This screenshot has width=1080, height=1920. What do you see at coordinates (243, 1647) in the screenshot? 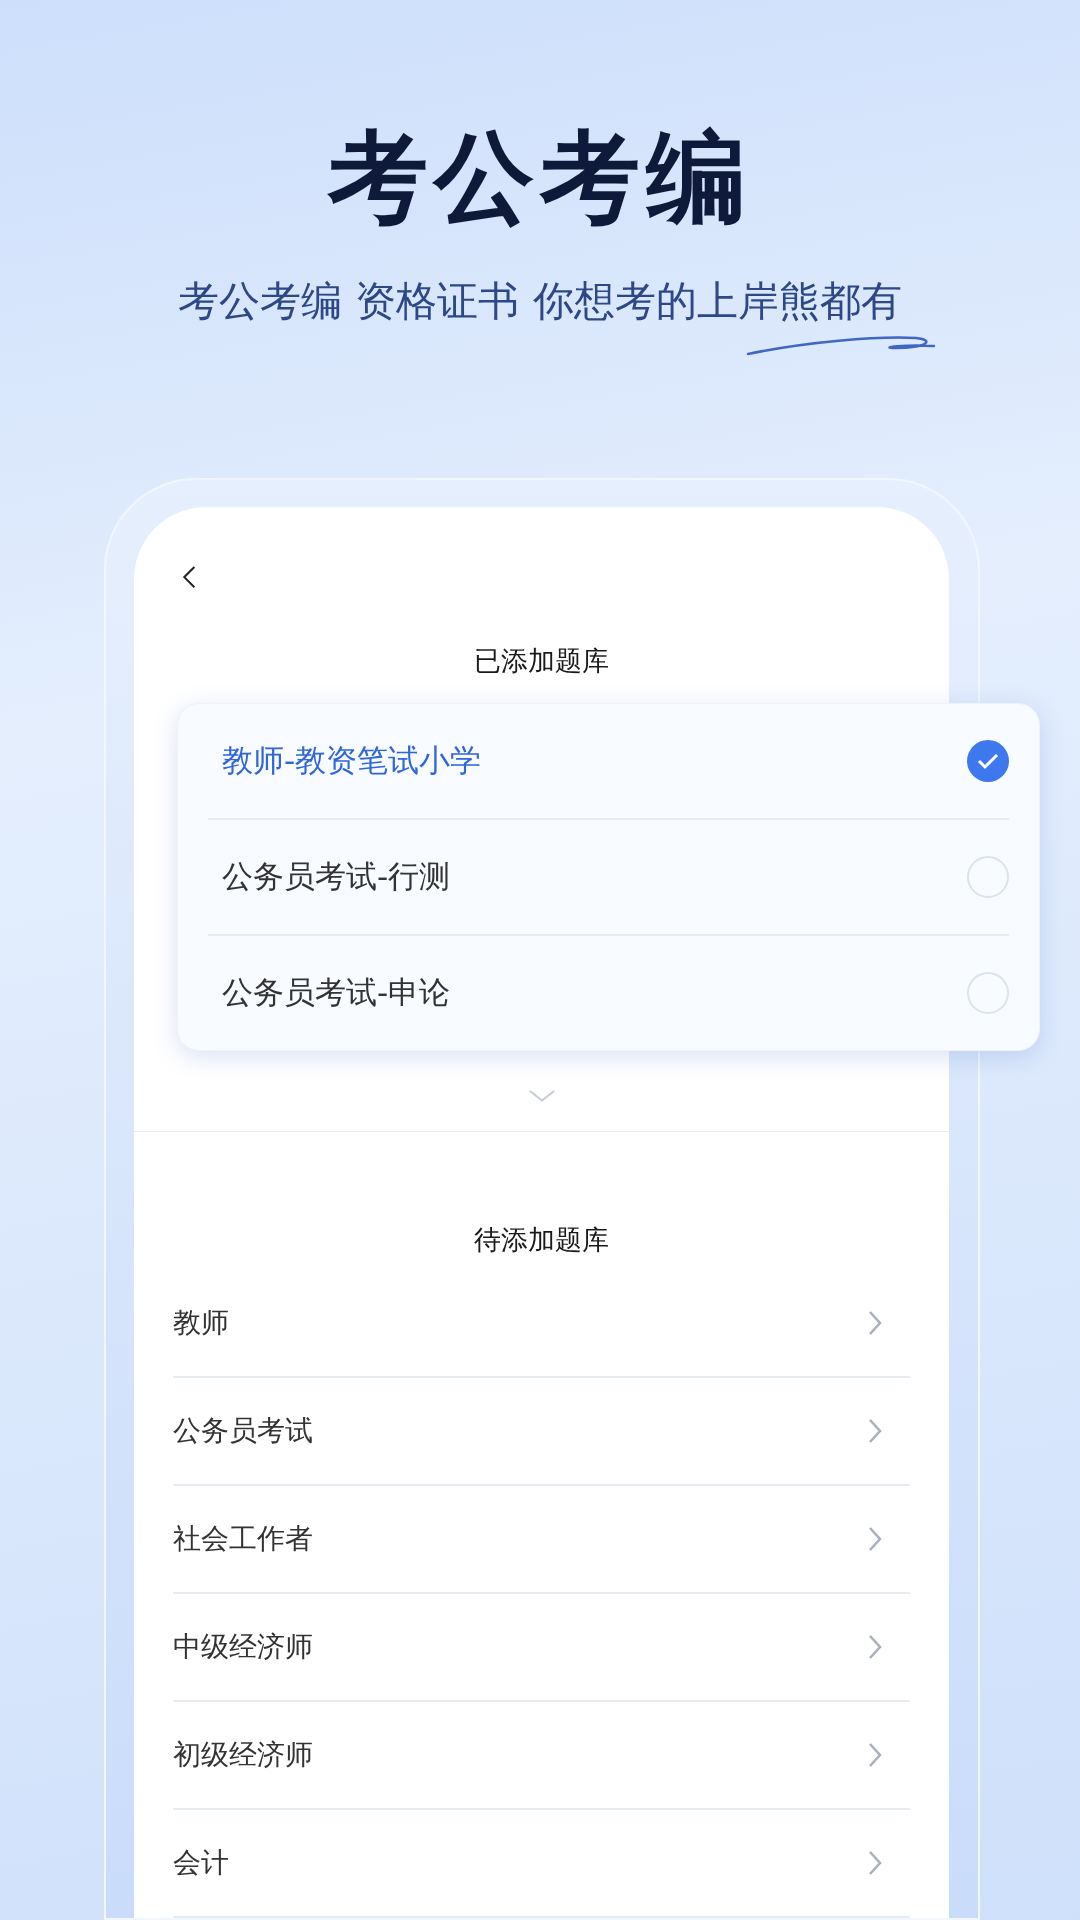
I see `category-item: 中级经济师` at bounding box center [243, 1647].